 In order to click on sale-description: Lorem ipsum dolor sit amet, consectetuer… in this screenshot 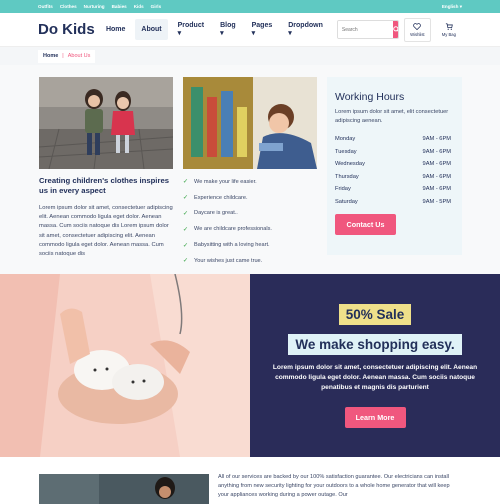, I will do `click(375, 378)`.